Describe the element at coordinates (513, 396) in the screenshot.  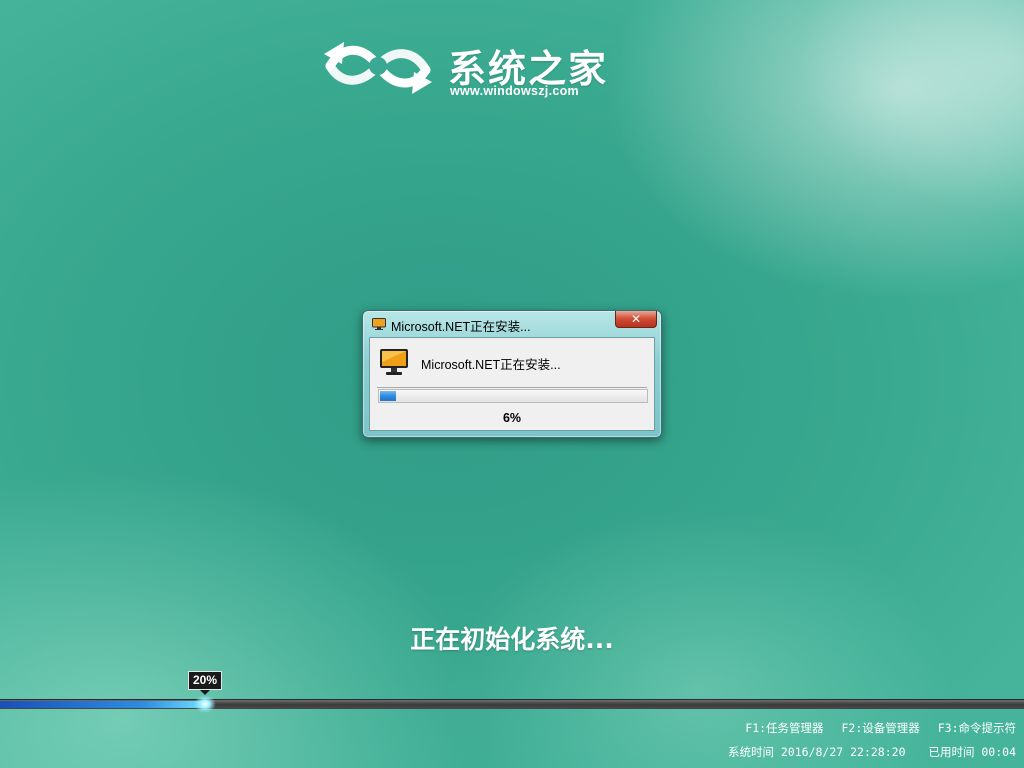
I see `dialog-progress-bar` at that location.